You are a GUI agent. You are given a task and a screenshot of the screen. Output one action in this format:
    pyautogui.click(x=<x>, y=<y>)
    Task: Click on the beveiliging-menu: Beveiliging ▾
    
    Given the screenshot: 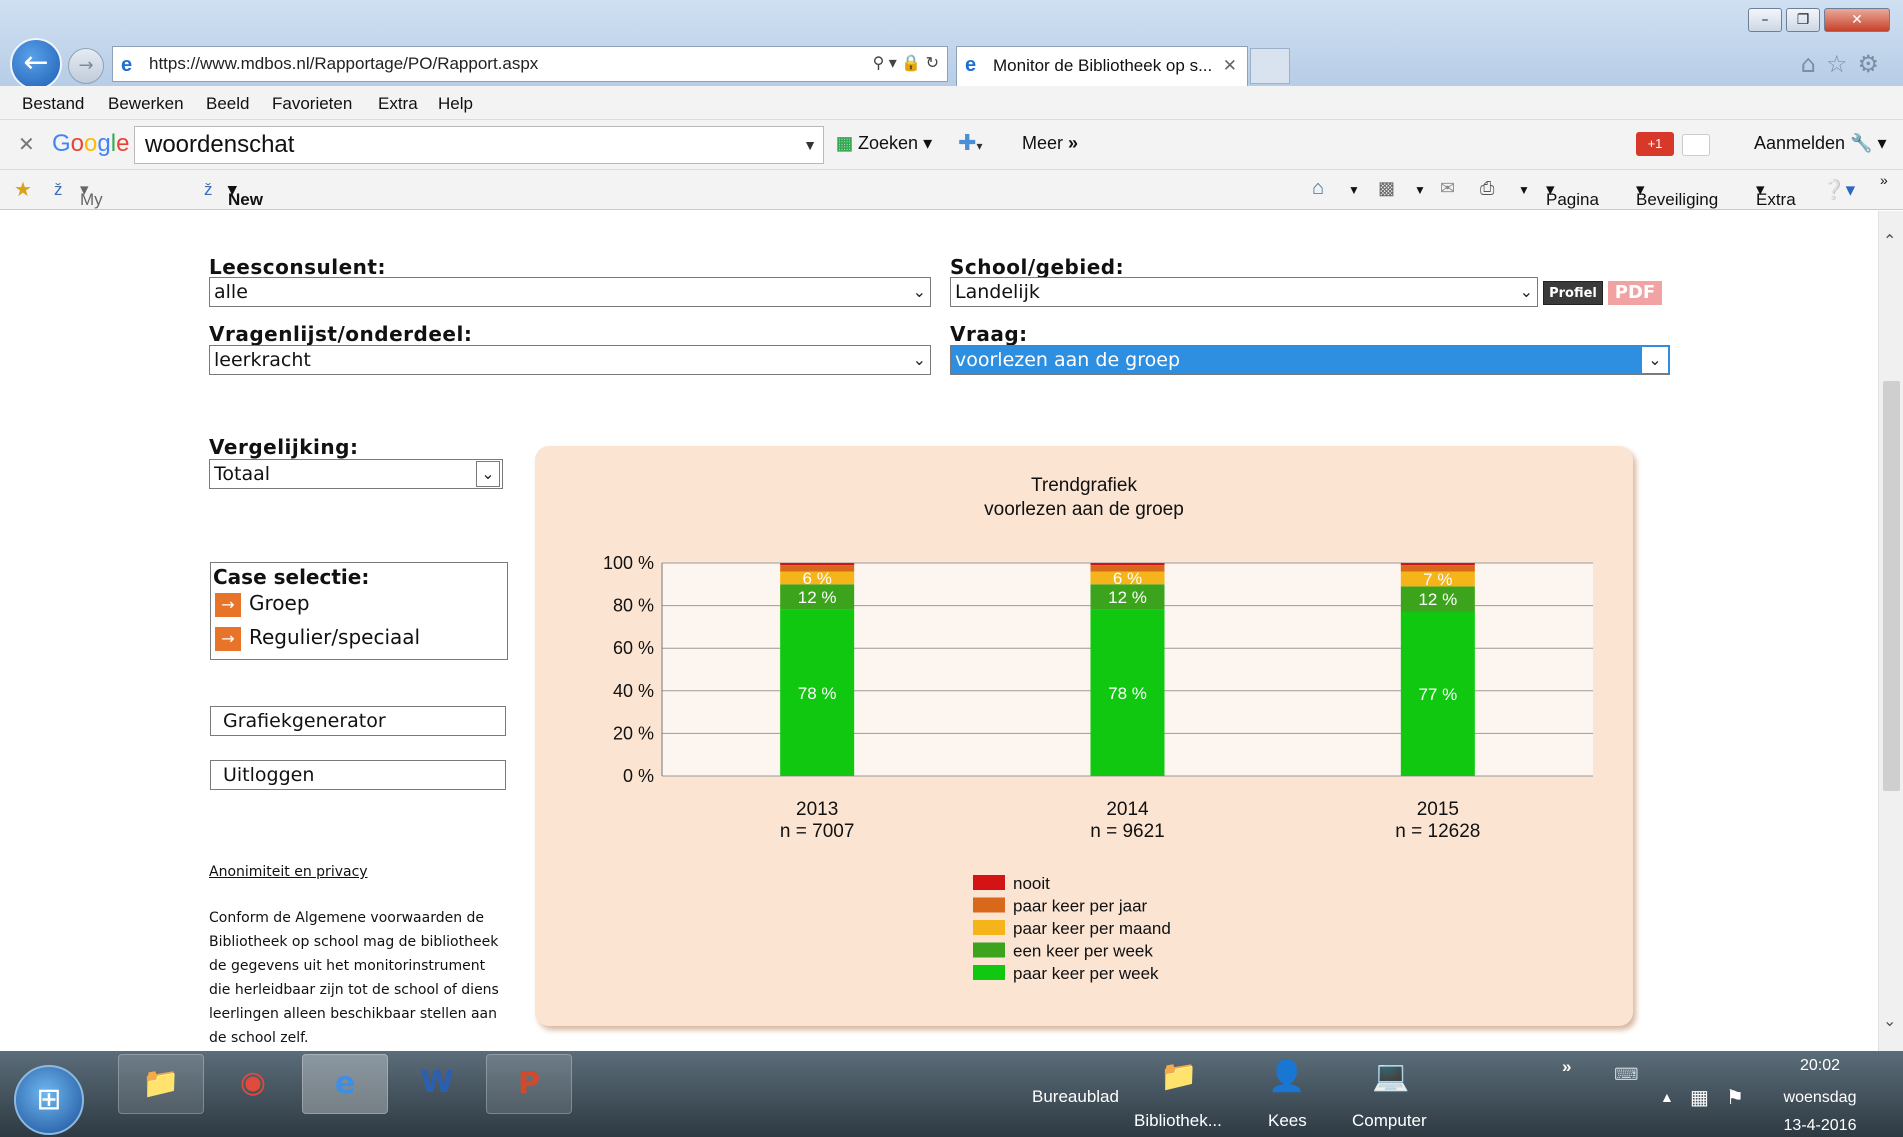 What is the action you would take?
    pyautogui.click(x=1677, y=194)
    